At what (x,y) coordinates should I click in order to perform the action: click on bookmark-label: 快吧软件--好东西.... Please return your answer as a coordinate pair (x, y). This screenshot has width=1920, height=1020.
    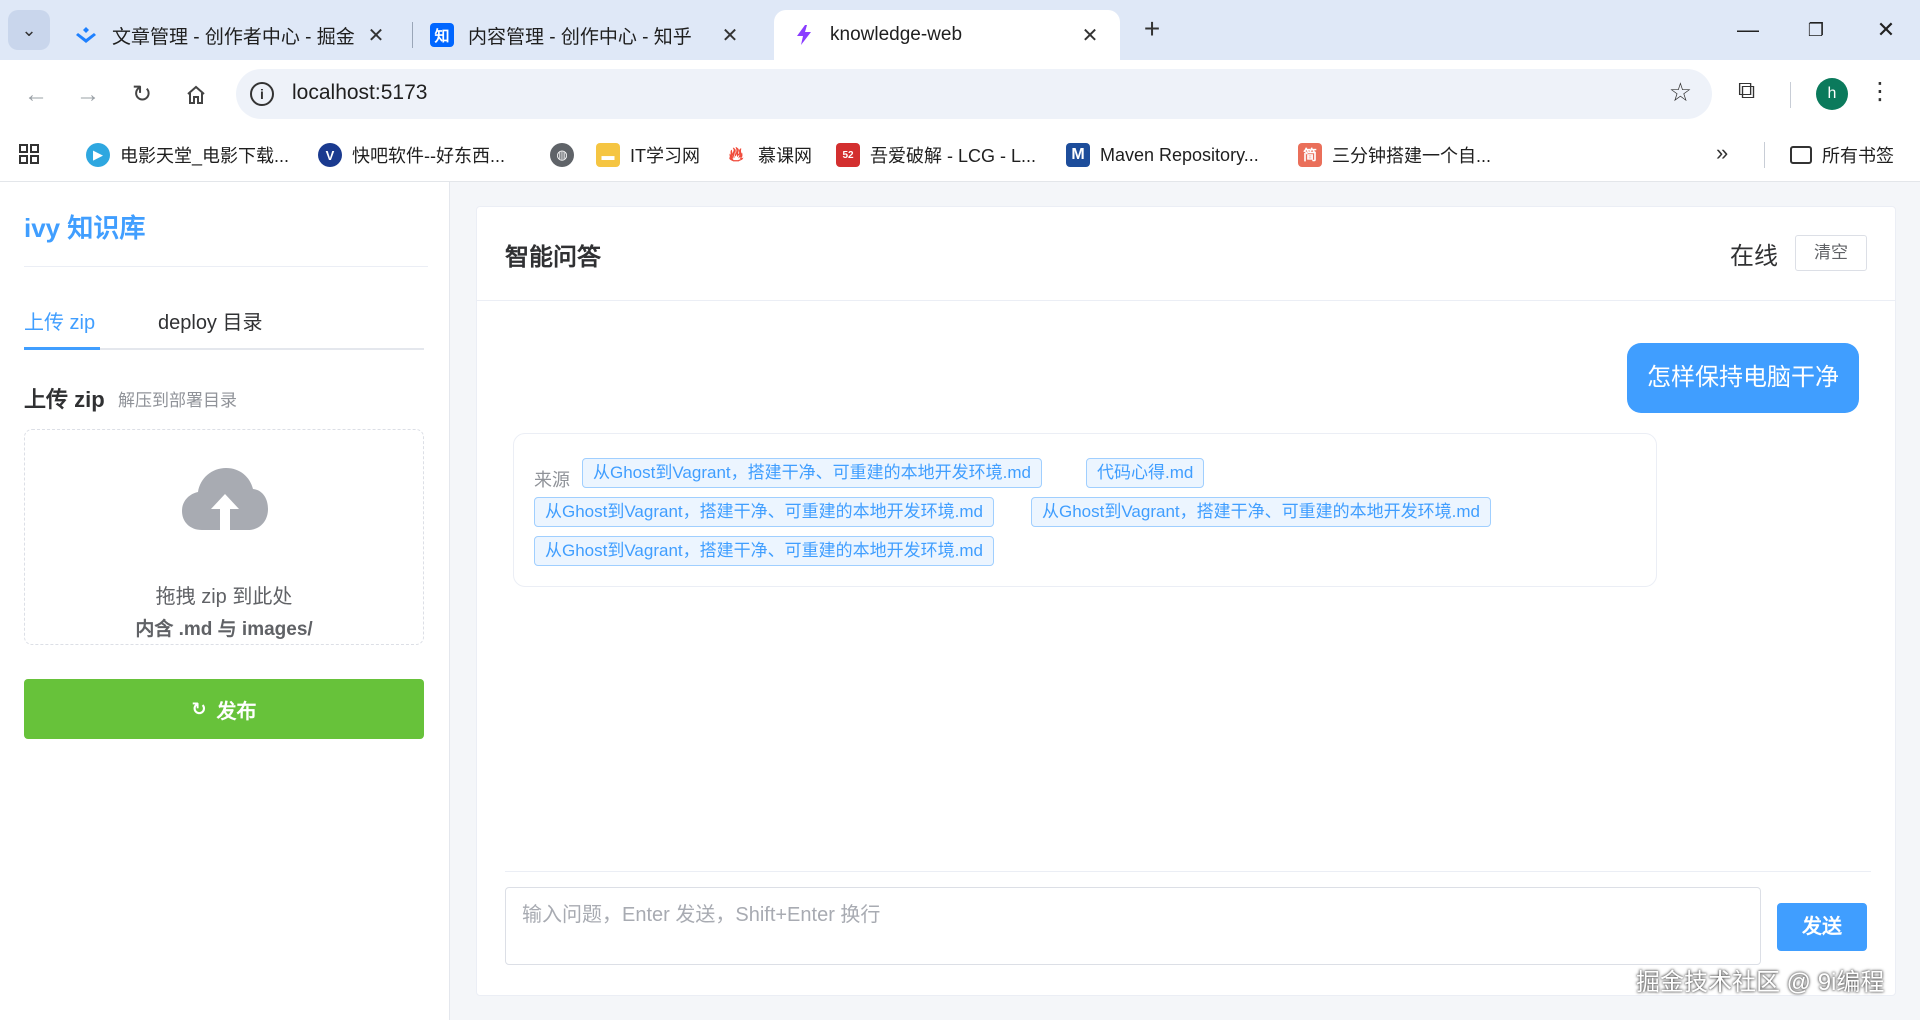
    Looking at the image, I should click on (428, 156).